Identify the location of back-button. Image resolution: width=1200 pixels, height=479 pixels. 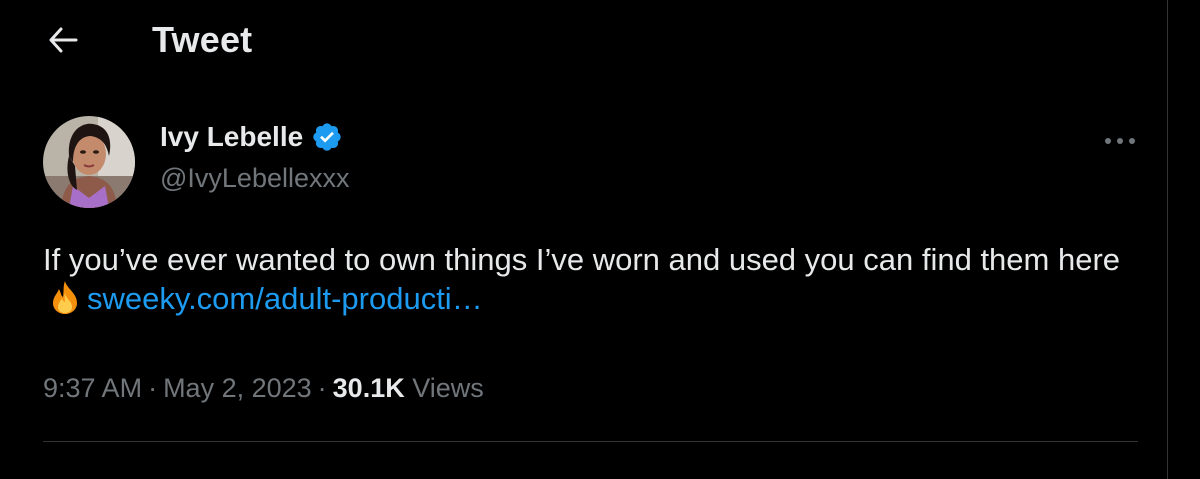
(63, 40).